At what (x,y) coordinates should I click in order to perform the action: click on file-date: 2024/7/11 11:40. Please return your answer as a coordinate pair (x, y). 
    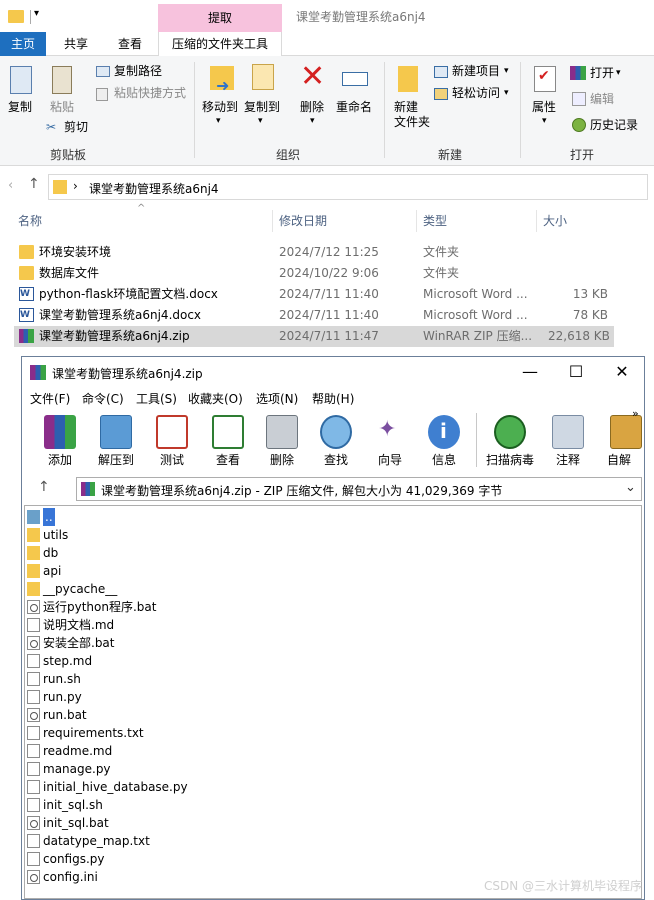
    Looking at the image, I should click on (329, 315).